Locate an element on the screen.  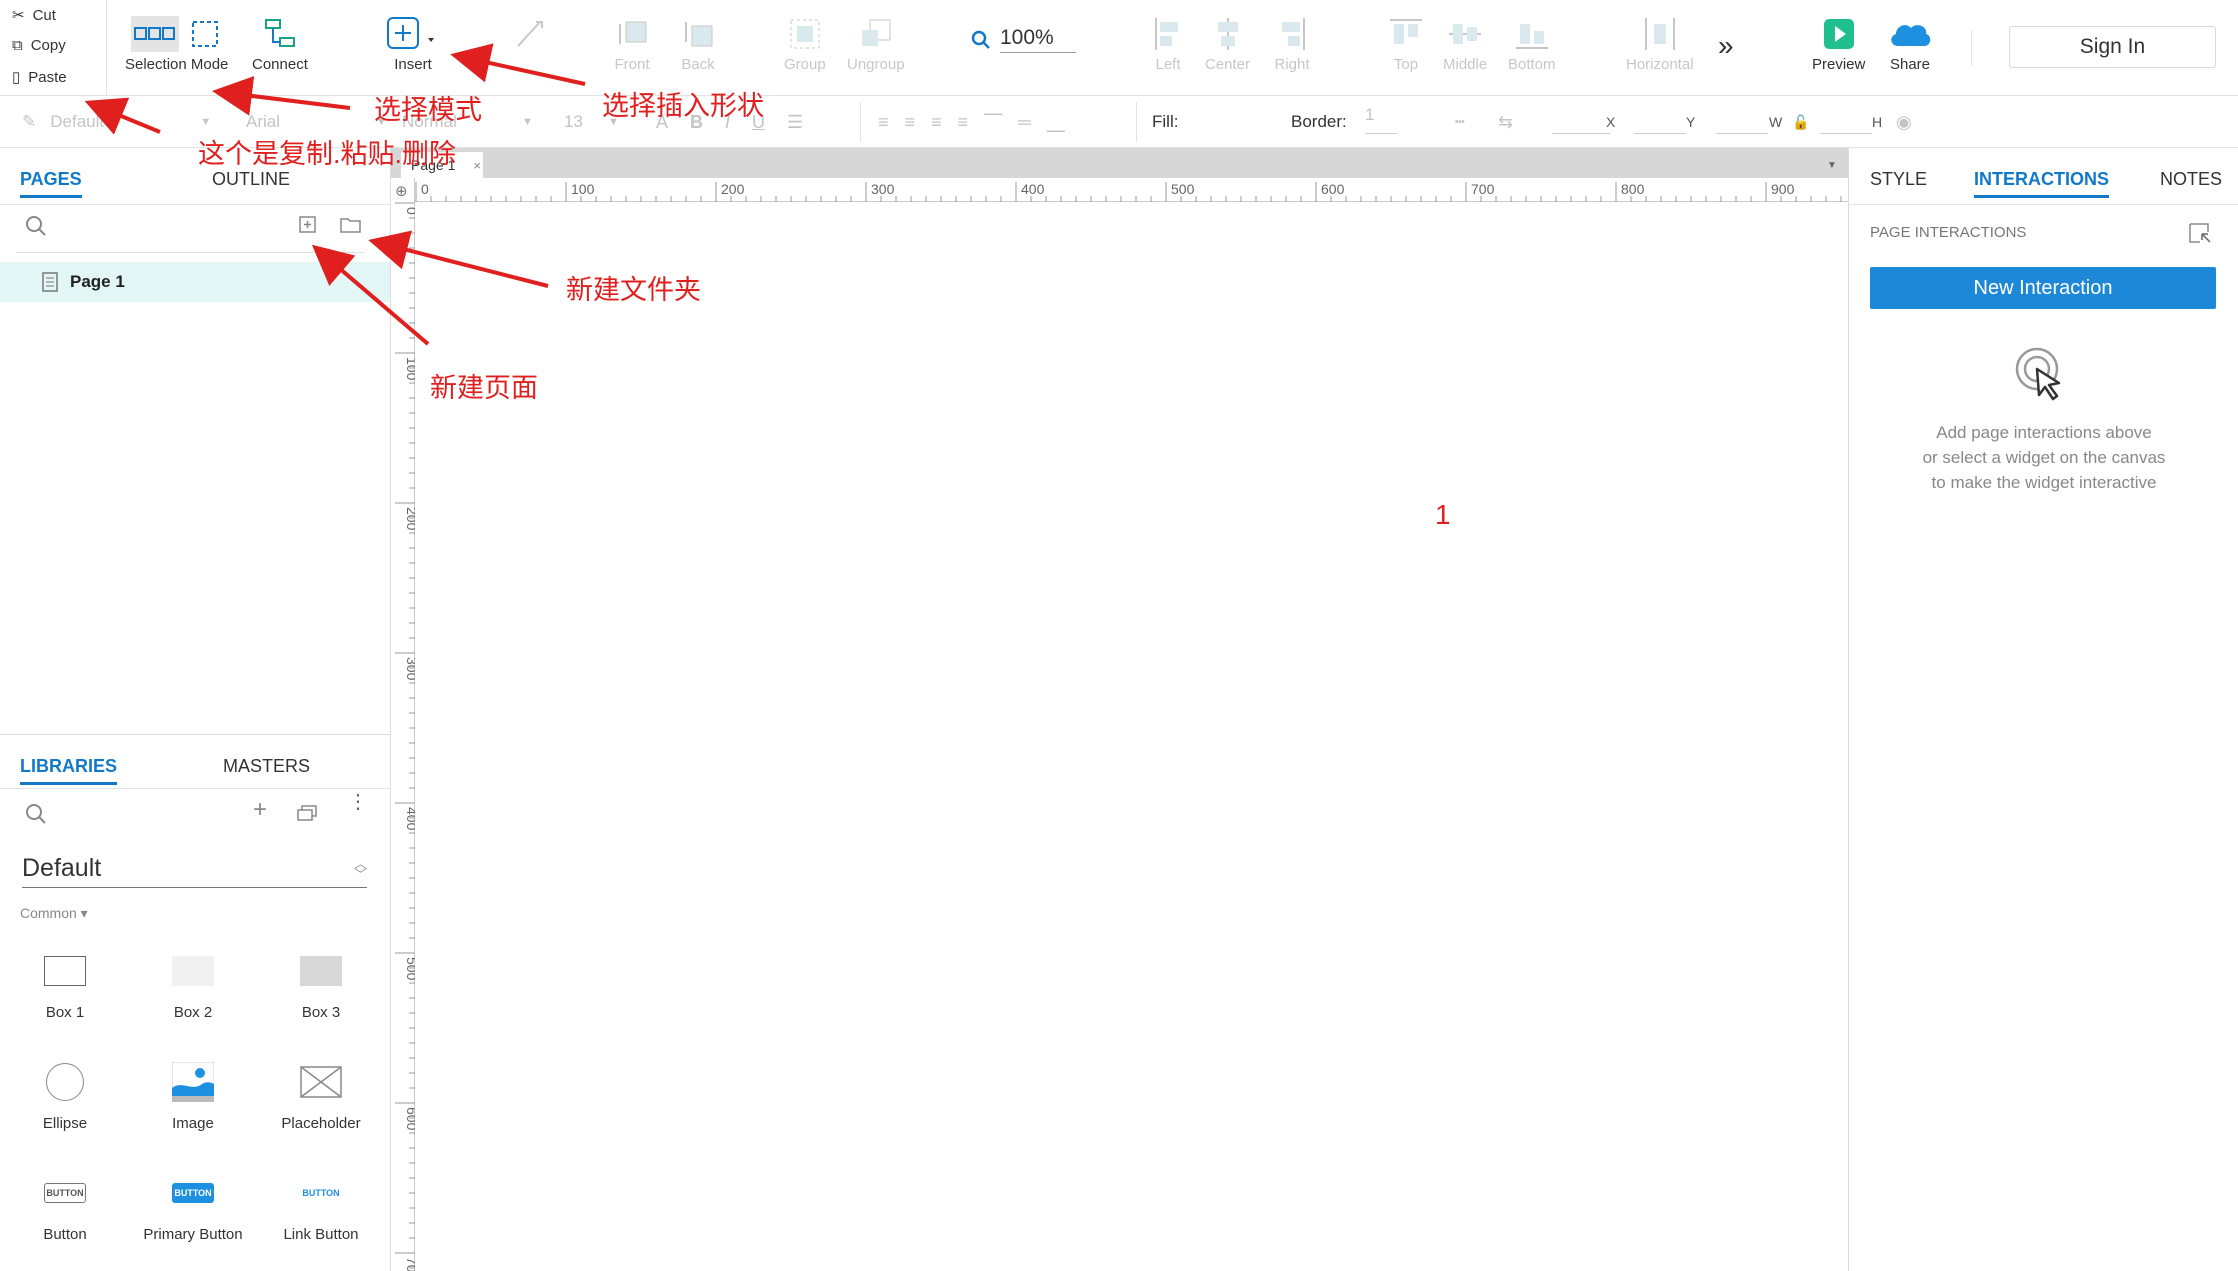
tab-notes: NOTES is located at coordinates (2191, 179).